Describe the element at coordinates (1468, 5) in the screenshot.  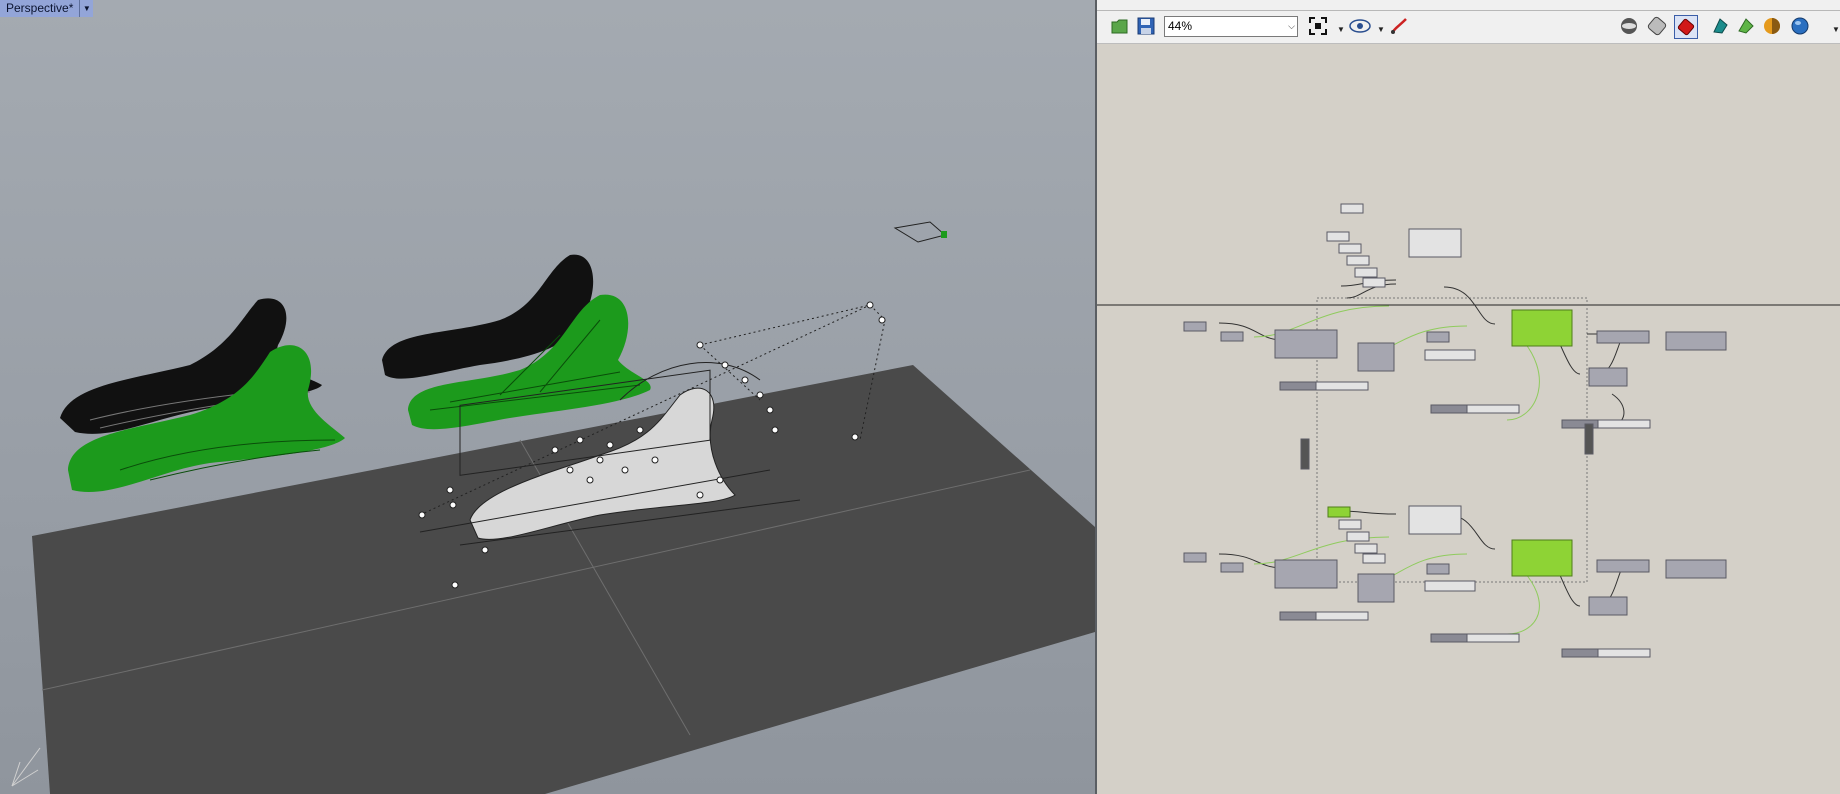
I see `grasshopper-title-strip` at that location.